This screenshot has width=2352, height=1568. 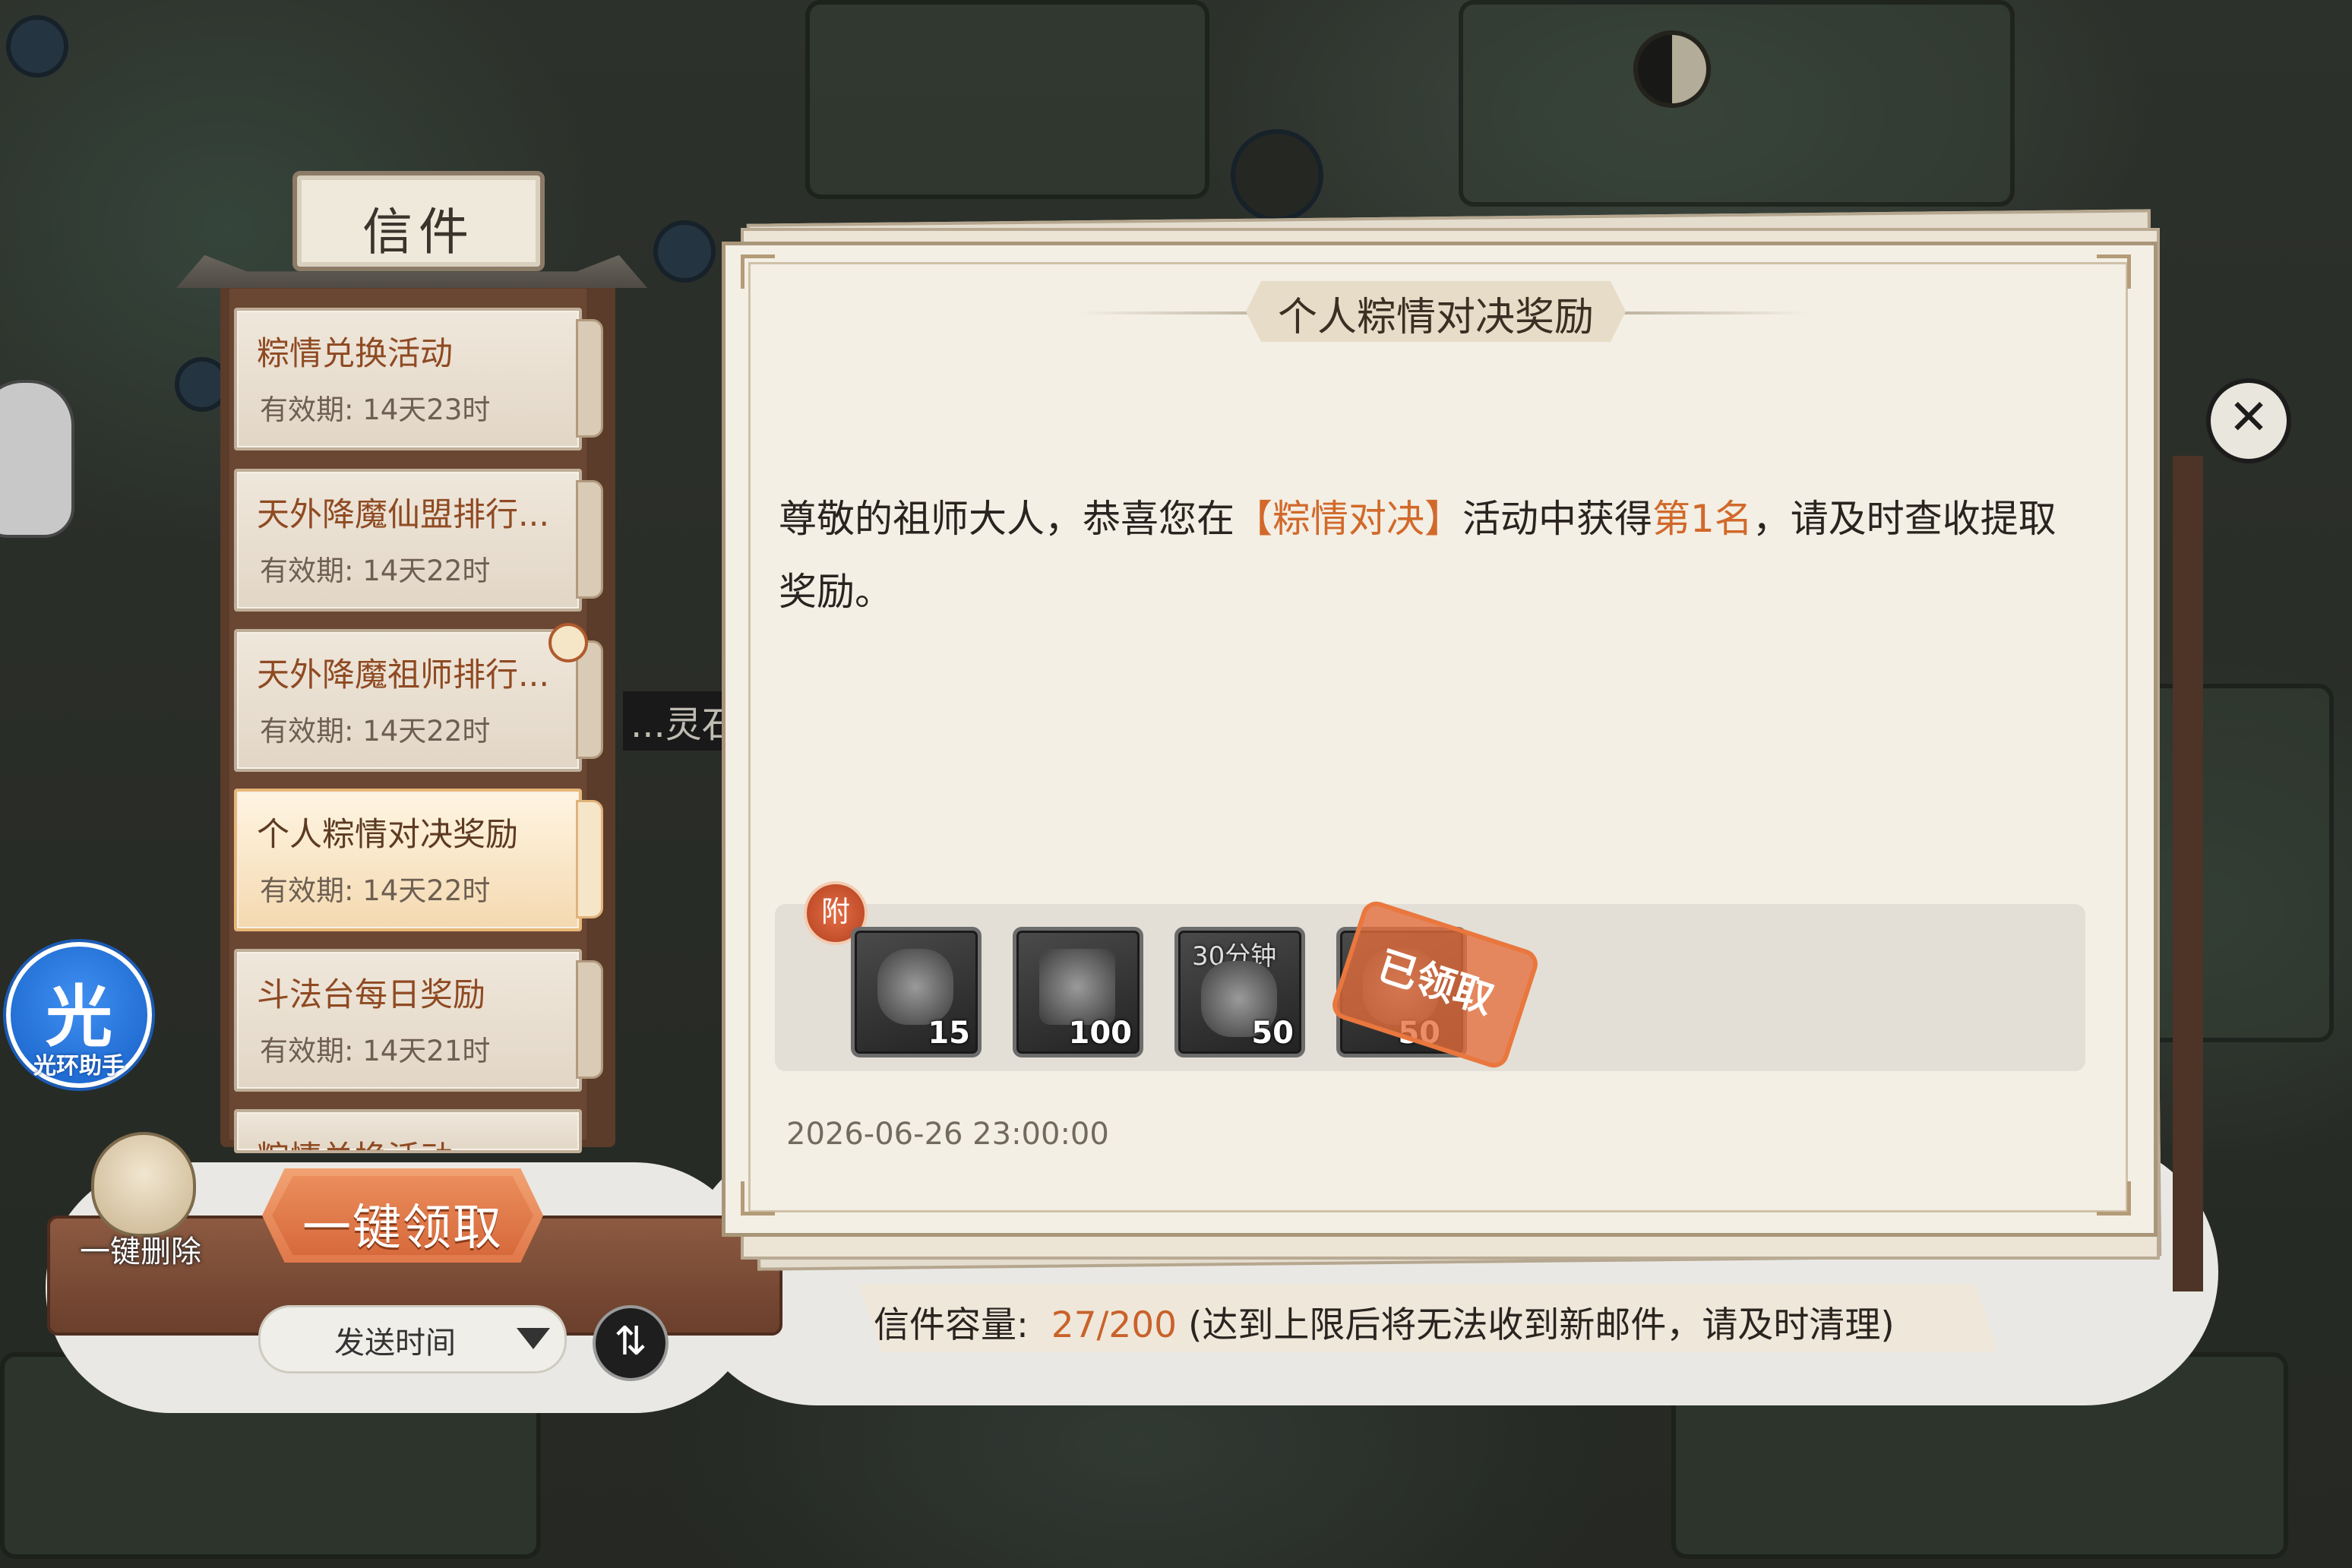 I want to click on mail-item-validity: 有效期: 14天23时, so click(x=375, y=410).